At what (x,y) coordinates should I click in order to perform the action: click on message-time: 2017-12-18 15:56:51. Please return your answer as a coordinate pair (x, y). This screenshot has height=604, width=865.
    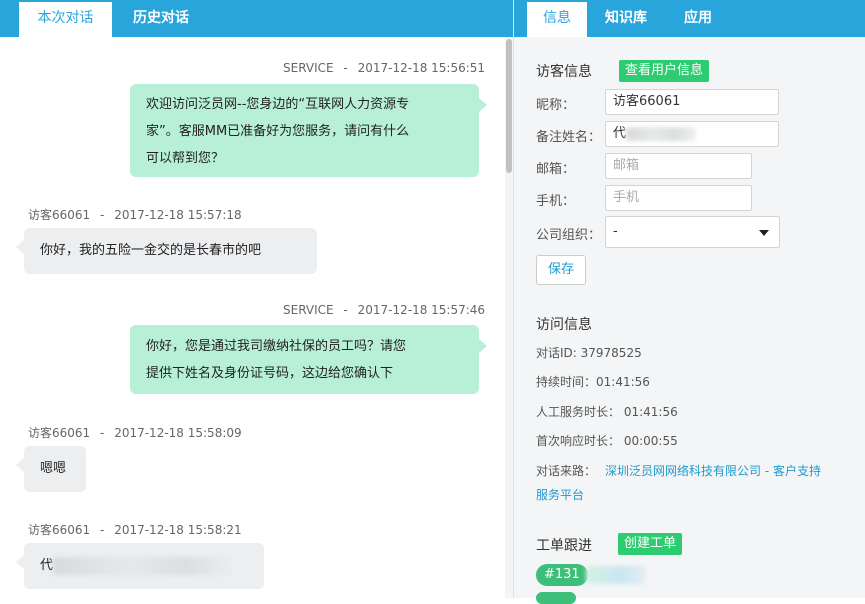
    Looking at the image, I should click on (421, 68).